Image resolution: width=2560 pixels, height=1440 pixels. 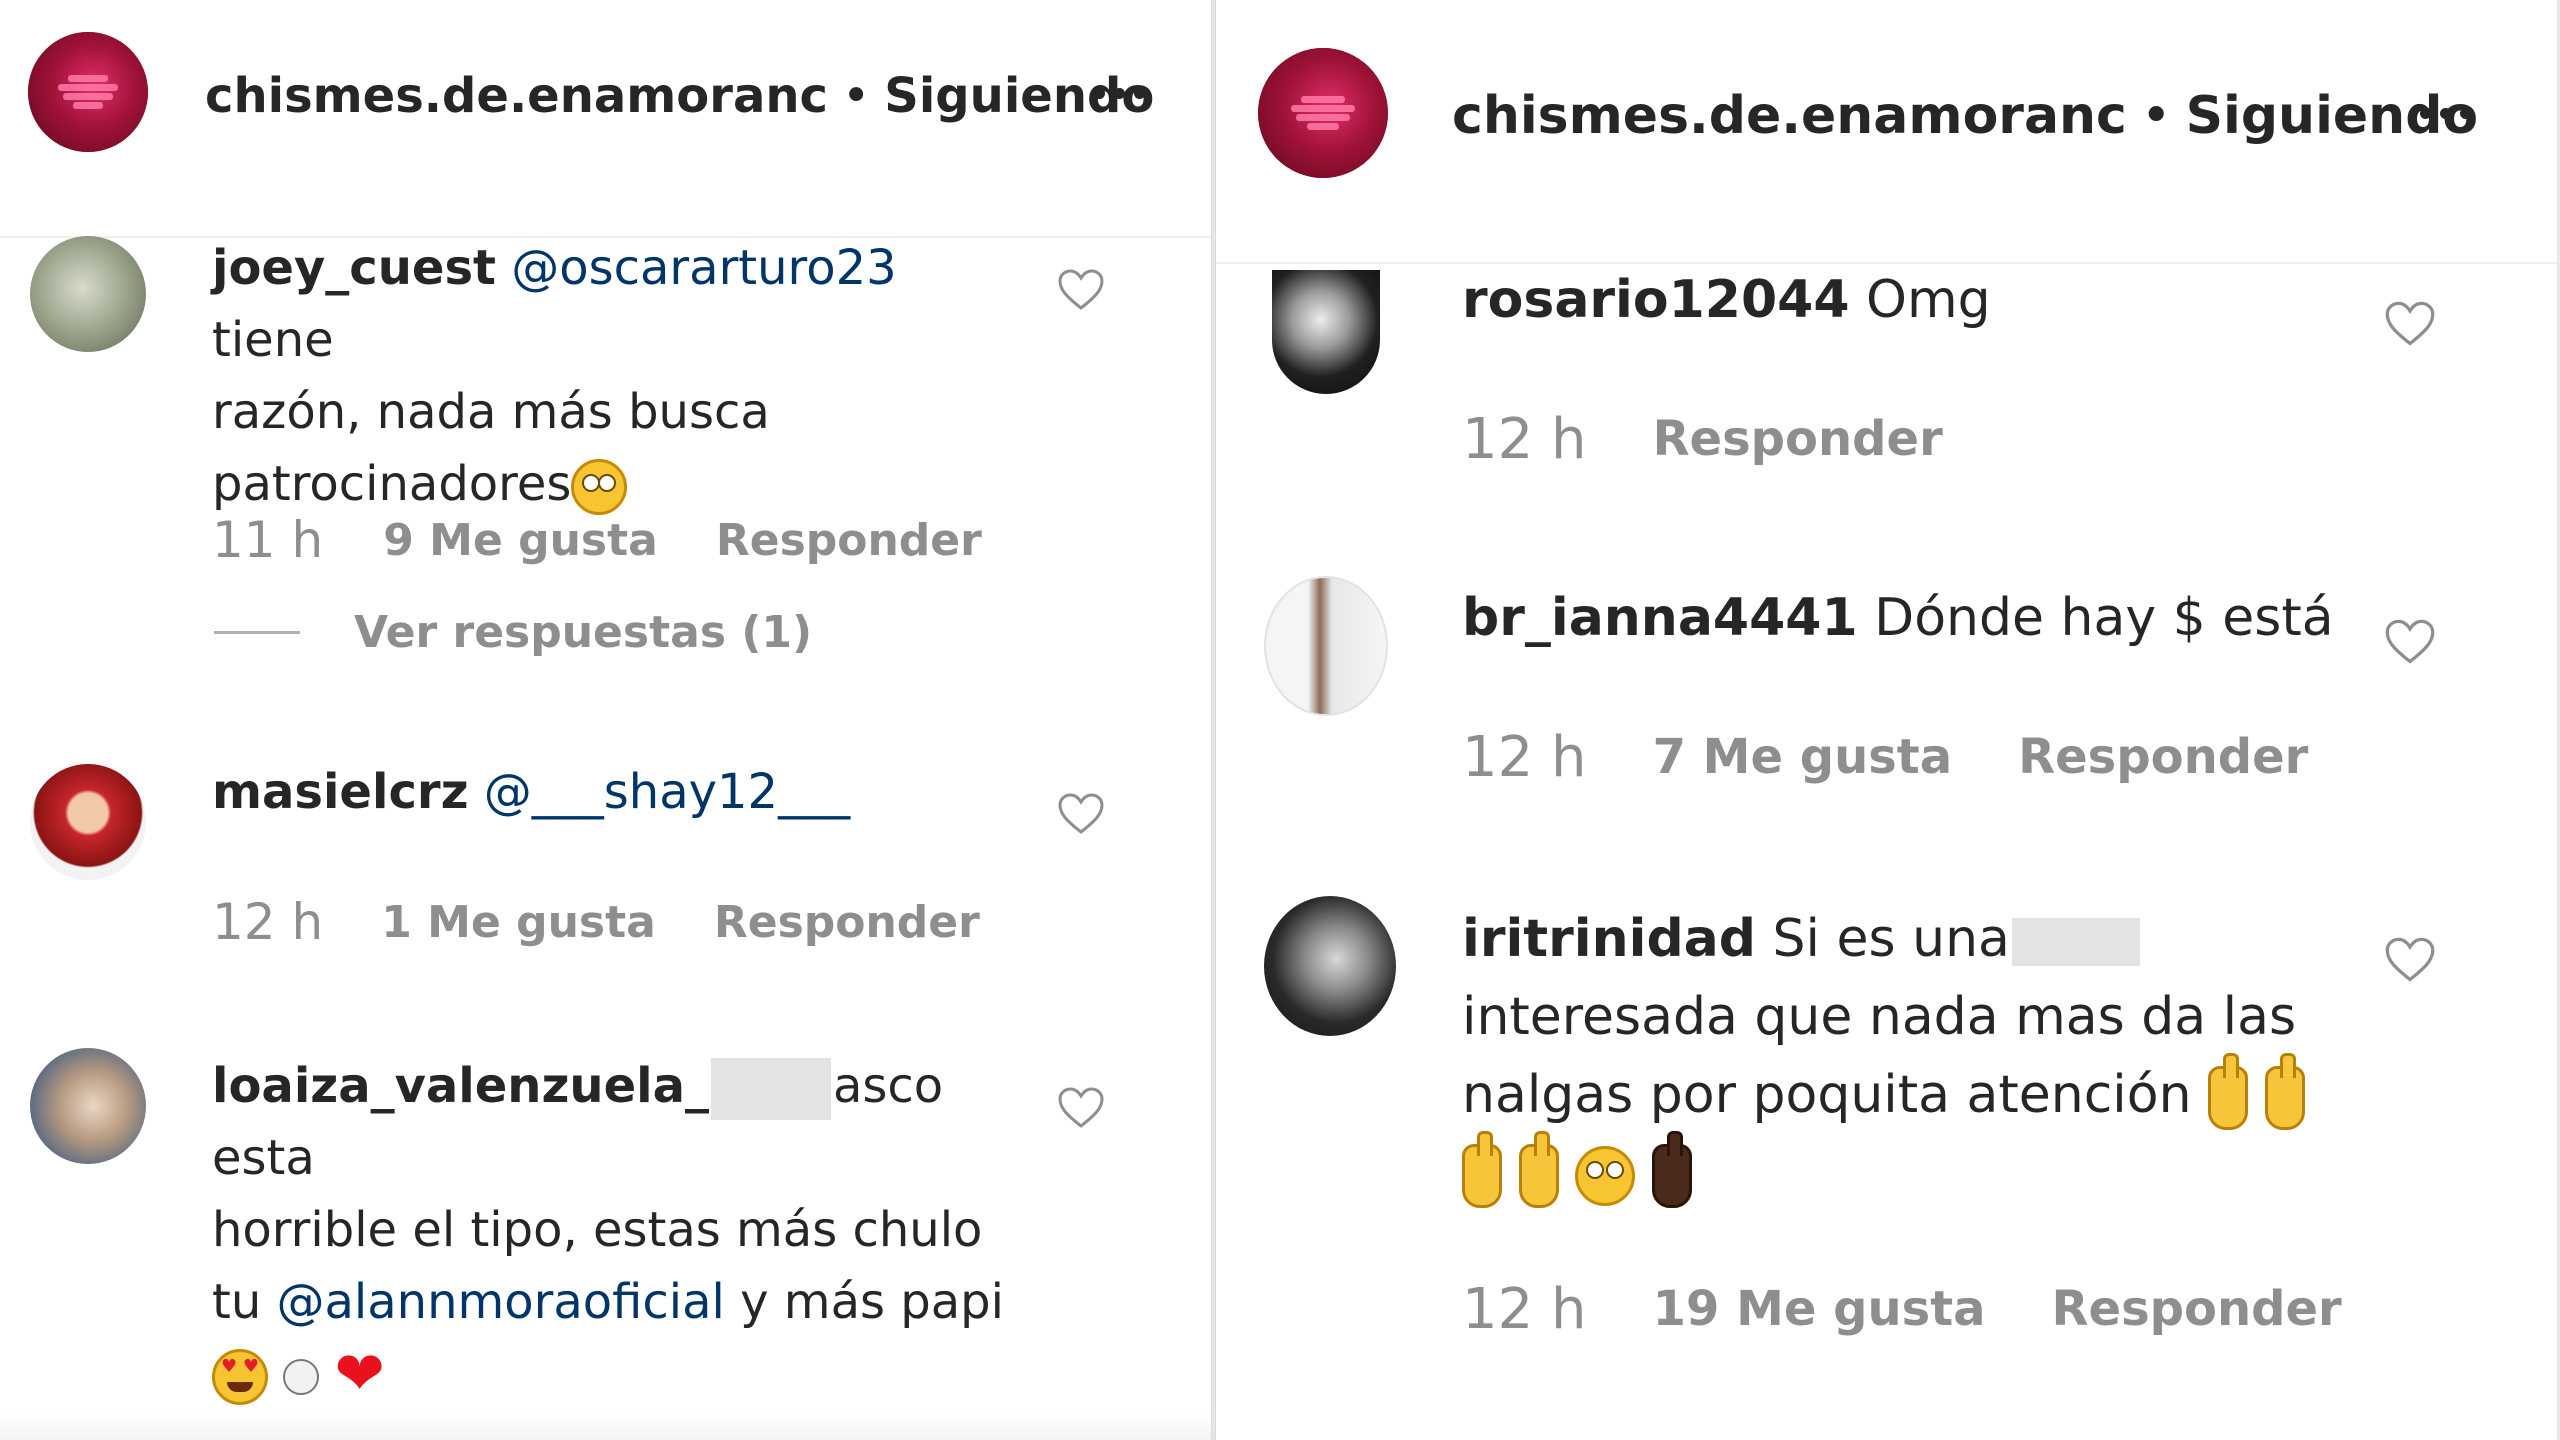 I want to click on comment-username: iritrinidad, so click(x=1609, y=939).